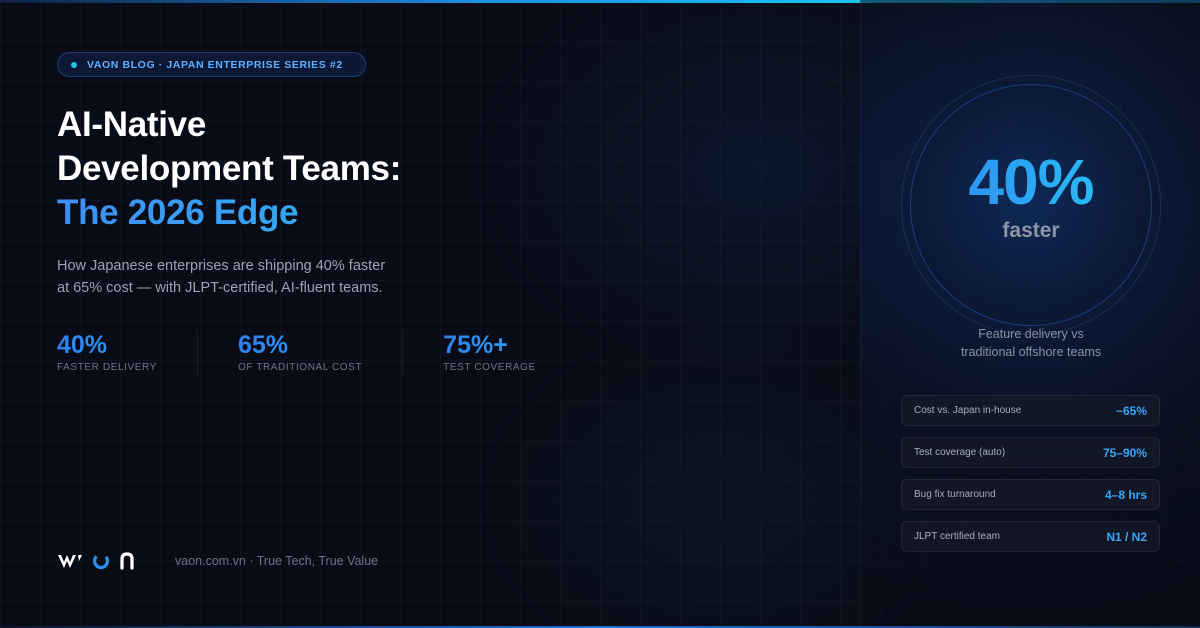 The width and height of the screenshot is (1200, 628). Describe the element at coordinates (1126, 536) in the screenshot. I see `metric-value: N1 / N2` at that location.